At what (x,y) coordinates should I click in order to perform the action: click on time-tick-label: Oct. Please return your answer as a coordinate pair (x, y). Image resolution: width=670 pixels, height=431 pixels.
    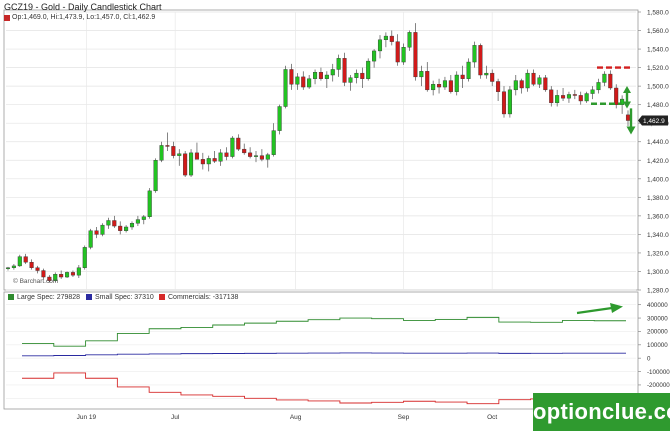
    Looking at the image, I should click on (492, 417).